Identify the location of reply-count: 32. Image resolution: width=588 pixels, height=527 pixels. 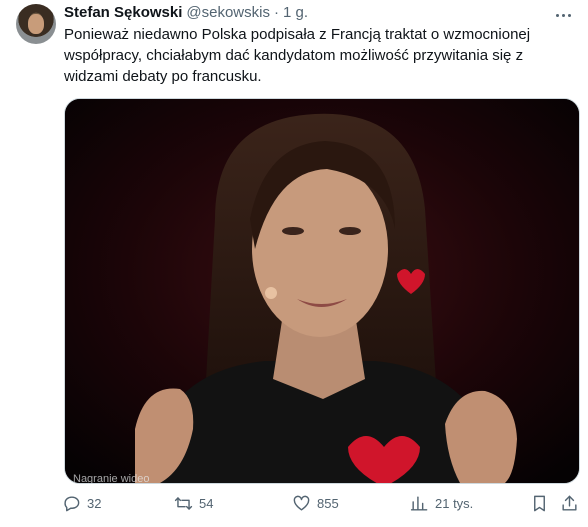
(94, 503).